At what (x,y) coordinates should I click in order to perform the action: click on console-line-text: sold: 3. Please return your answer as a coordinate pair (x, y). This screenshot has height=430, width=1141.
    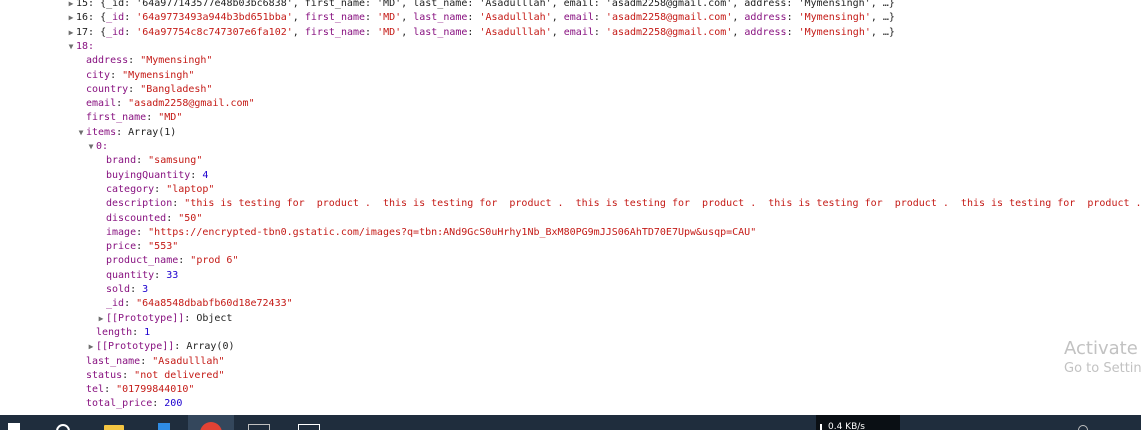
    Looking at the image, I should click on (127, 290).